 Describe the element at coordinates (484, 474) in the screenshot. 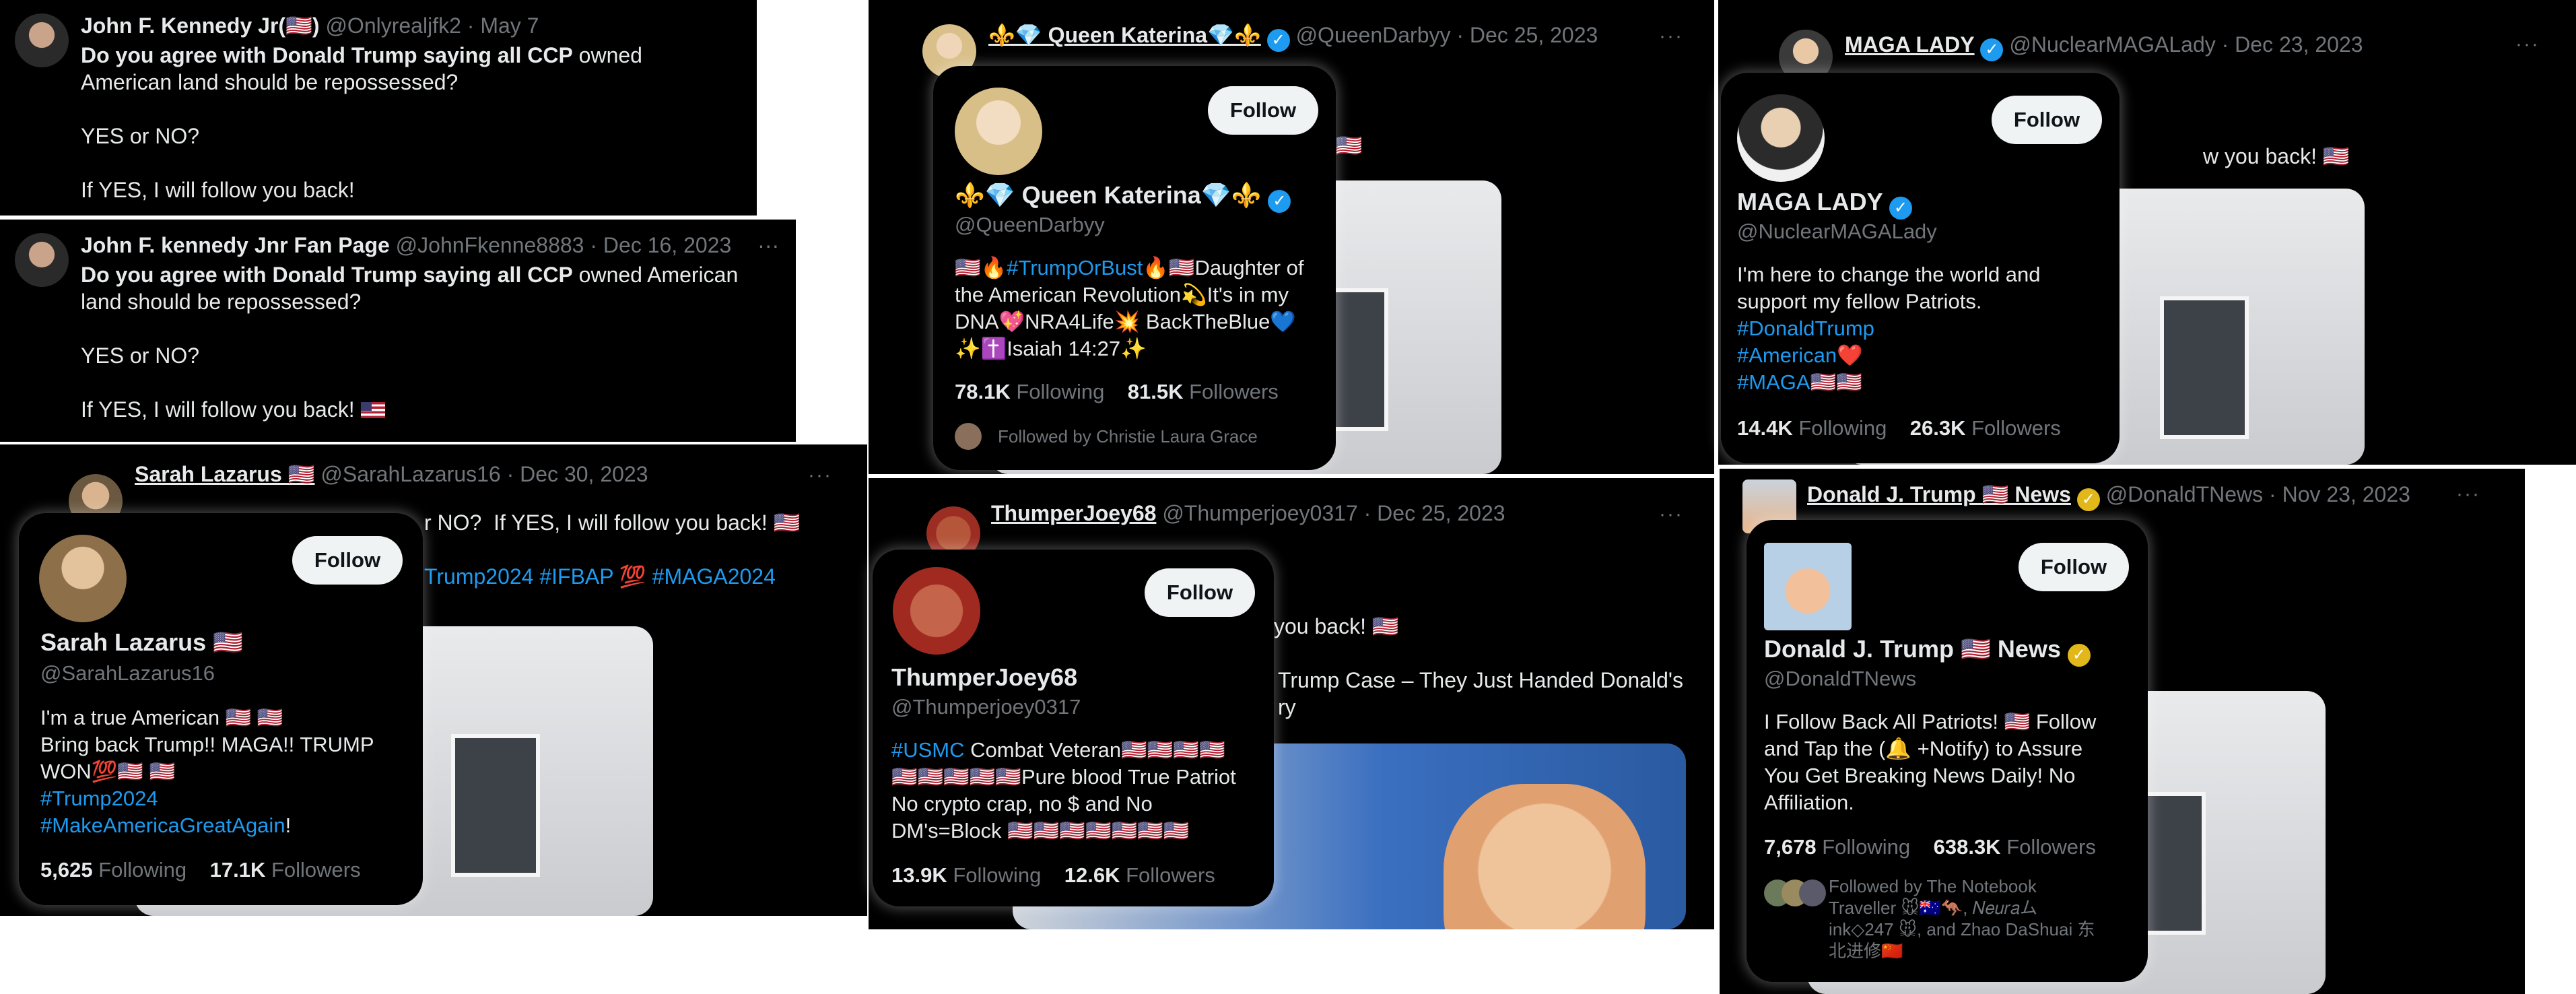

I see `handle-date: @SarahLazarus16 · Dec 30, 2023` at that location.